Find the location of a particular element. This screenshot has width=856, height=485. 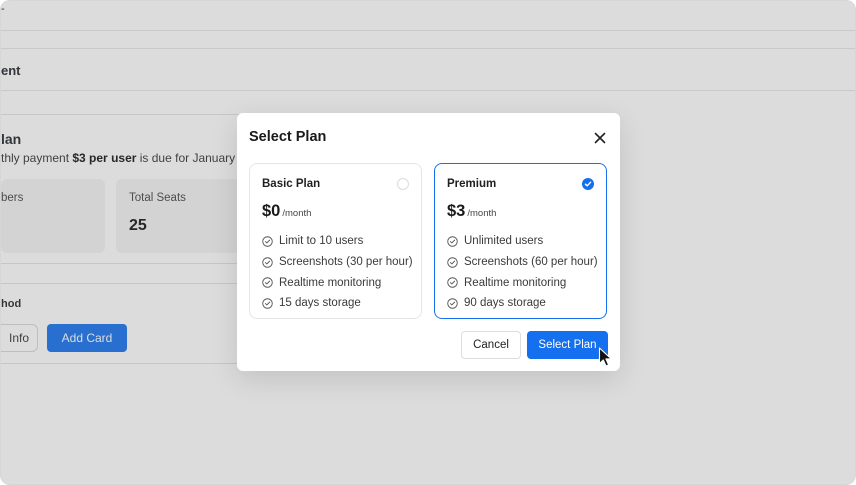

feature-text: Screenshots (60 per hour) is located at coordinates (531, 262).